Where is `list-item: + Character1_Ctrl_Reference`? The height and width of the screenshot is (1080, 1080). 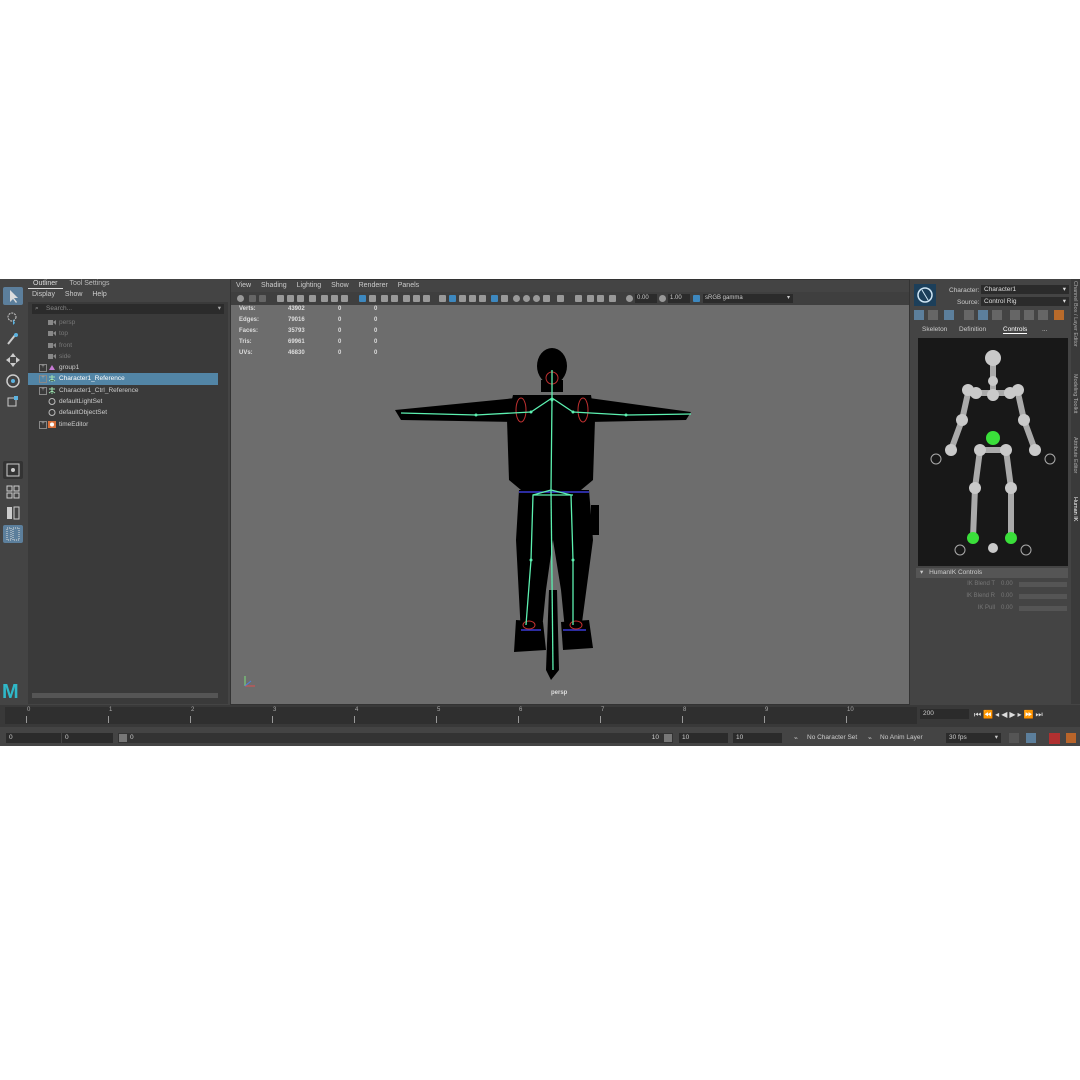
list-item: + Character1_Ctrl_Reference is located at coordinates (123, 390).